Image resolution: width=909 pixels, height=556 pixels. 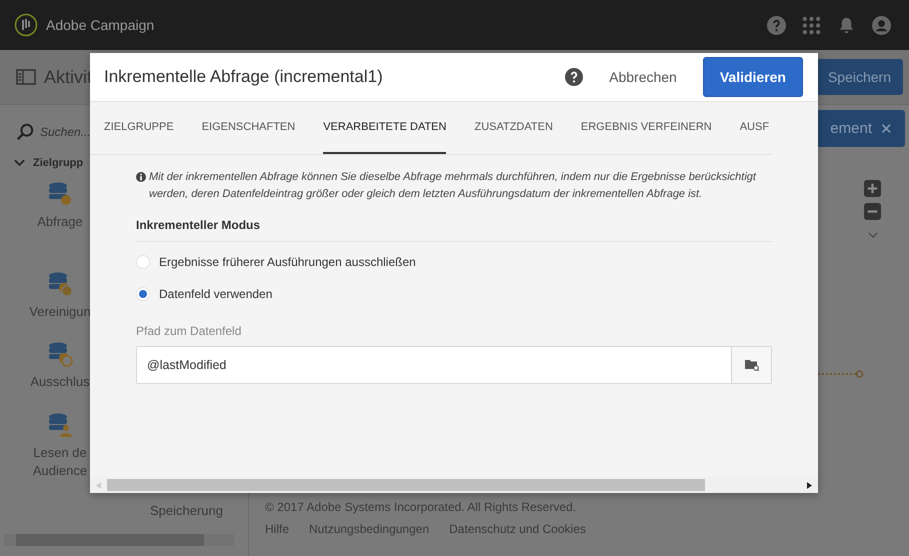 I want to click on field-label: Pfad zum Datenfeld, so click(x=189, y=331).